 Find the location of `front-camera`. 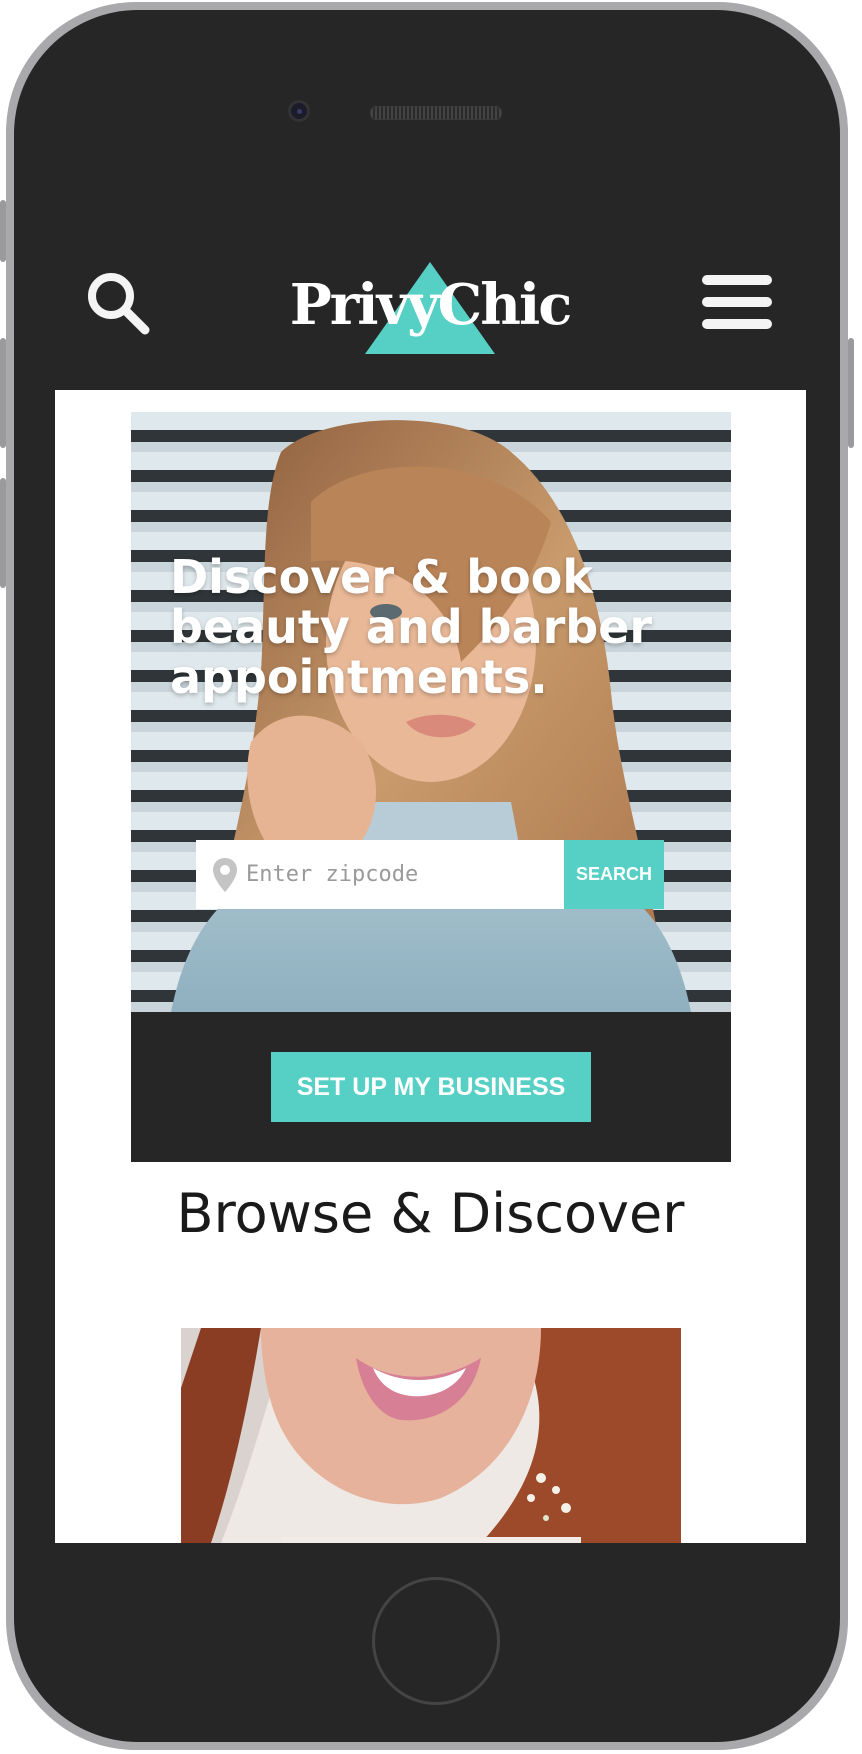

front-camera is located at coordinates (299, 111).